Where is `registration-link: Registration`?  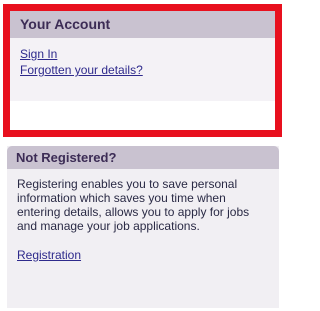
registration-link: Registration is located at coordinates (143, 255).